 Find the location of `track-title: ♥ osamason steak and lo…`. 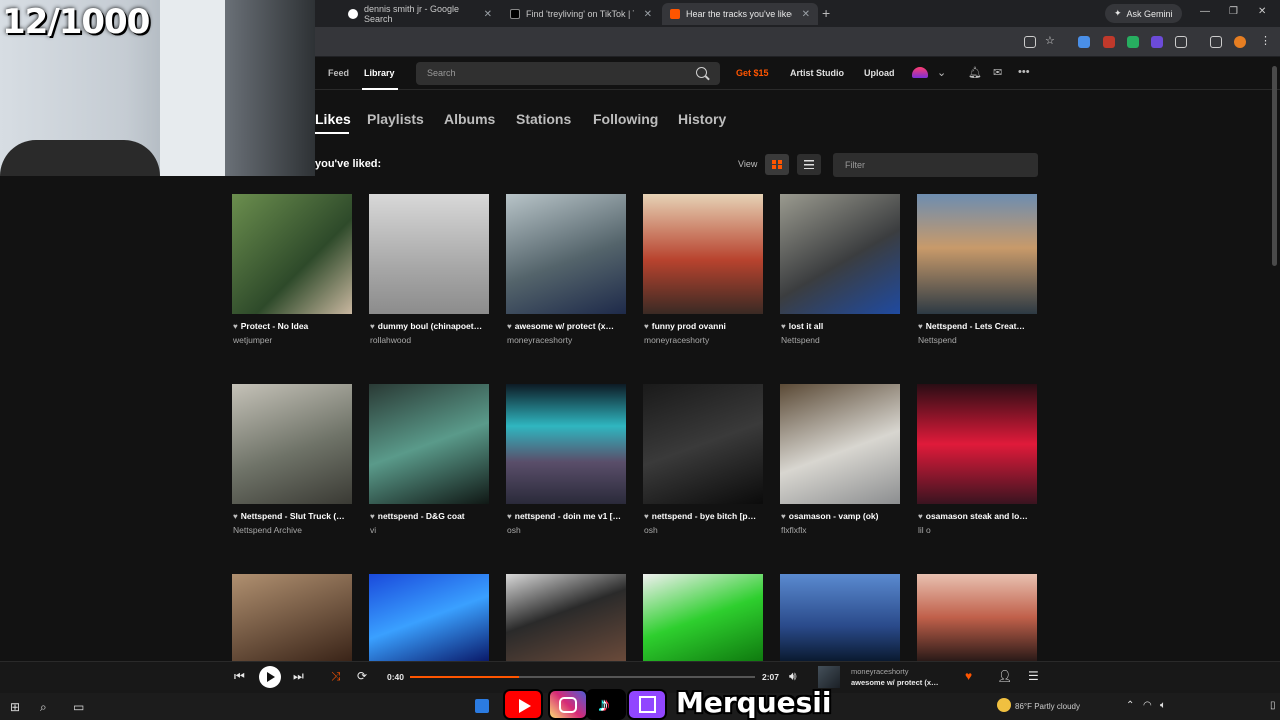

track-title: ♥ osamason steak and lo… is located at coordinates (979, 516).